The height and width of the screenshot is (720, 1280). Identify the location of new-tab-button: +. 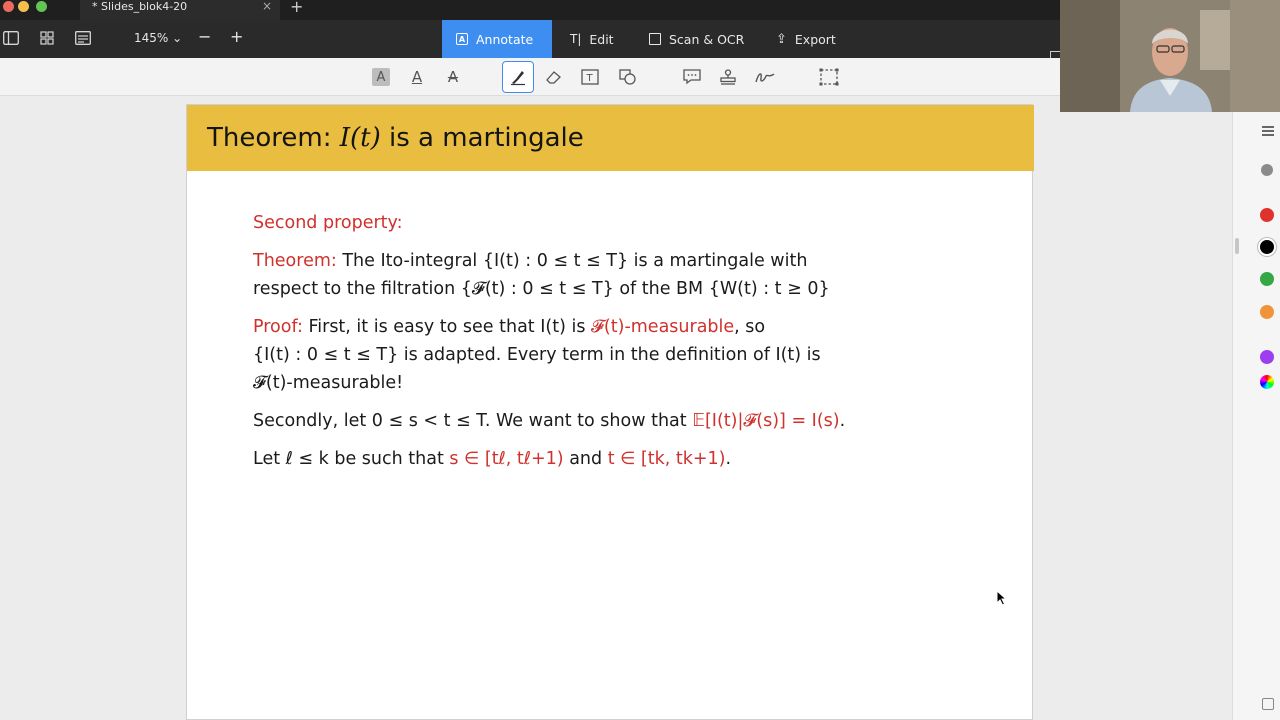
(296, 8).